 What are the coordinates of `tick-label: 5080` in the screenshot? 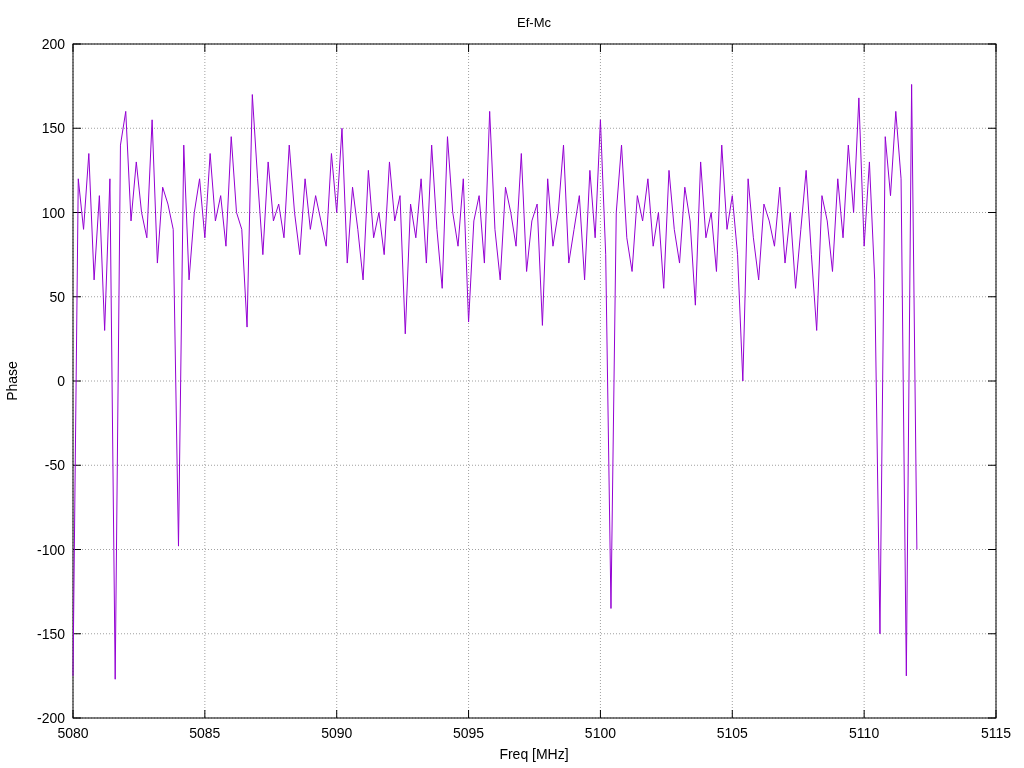 It's located at (73, 733).